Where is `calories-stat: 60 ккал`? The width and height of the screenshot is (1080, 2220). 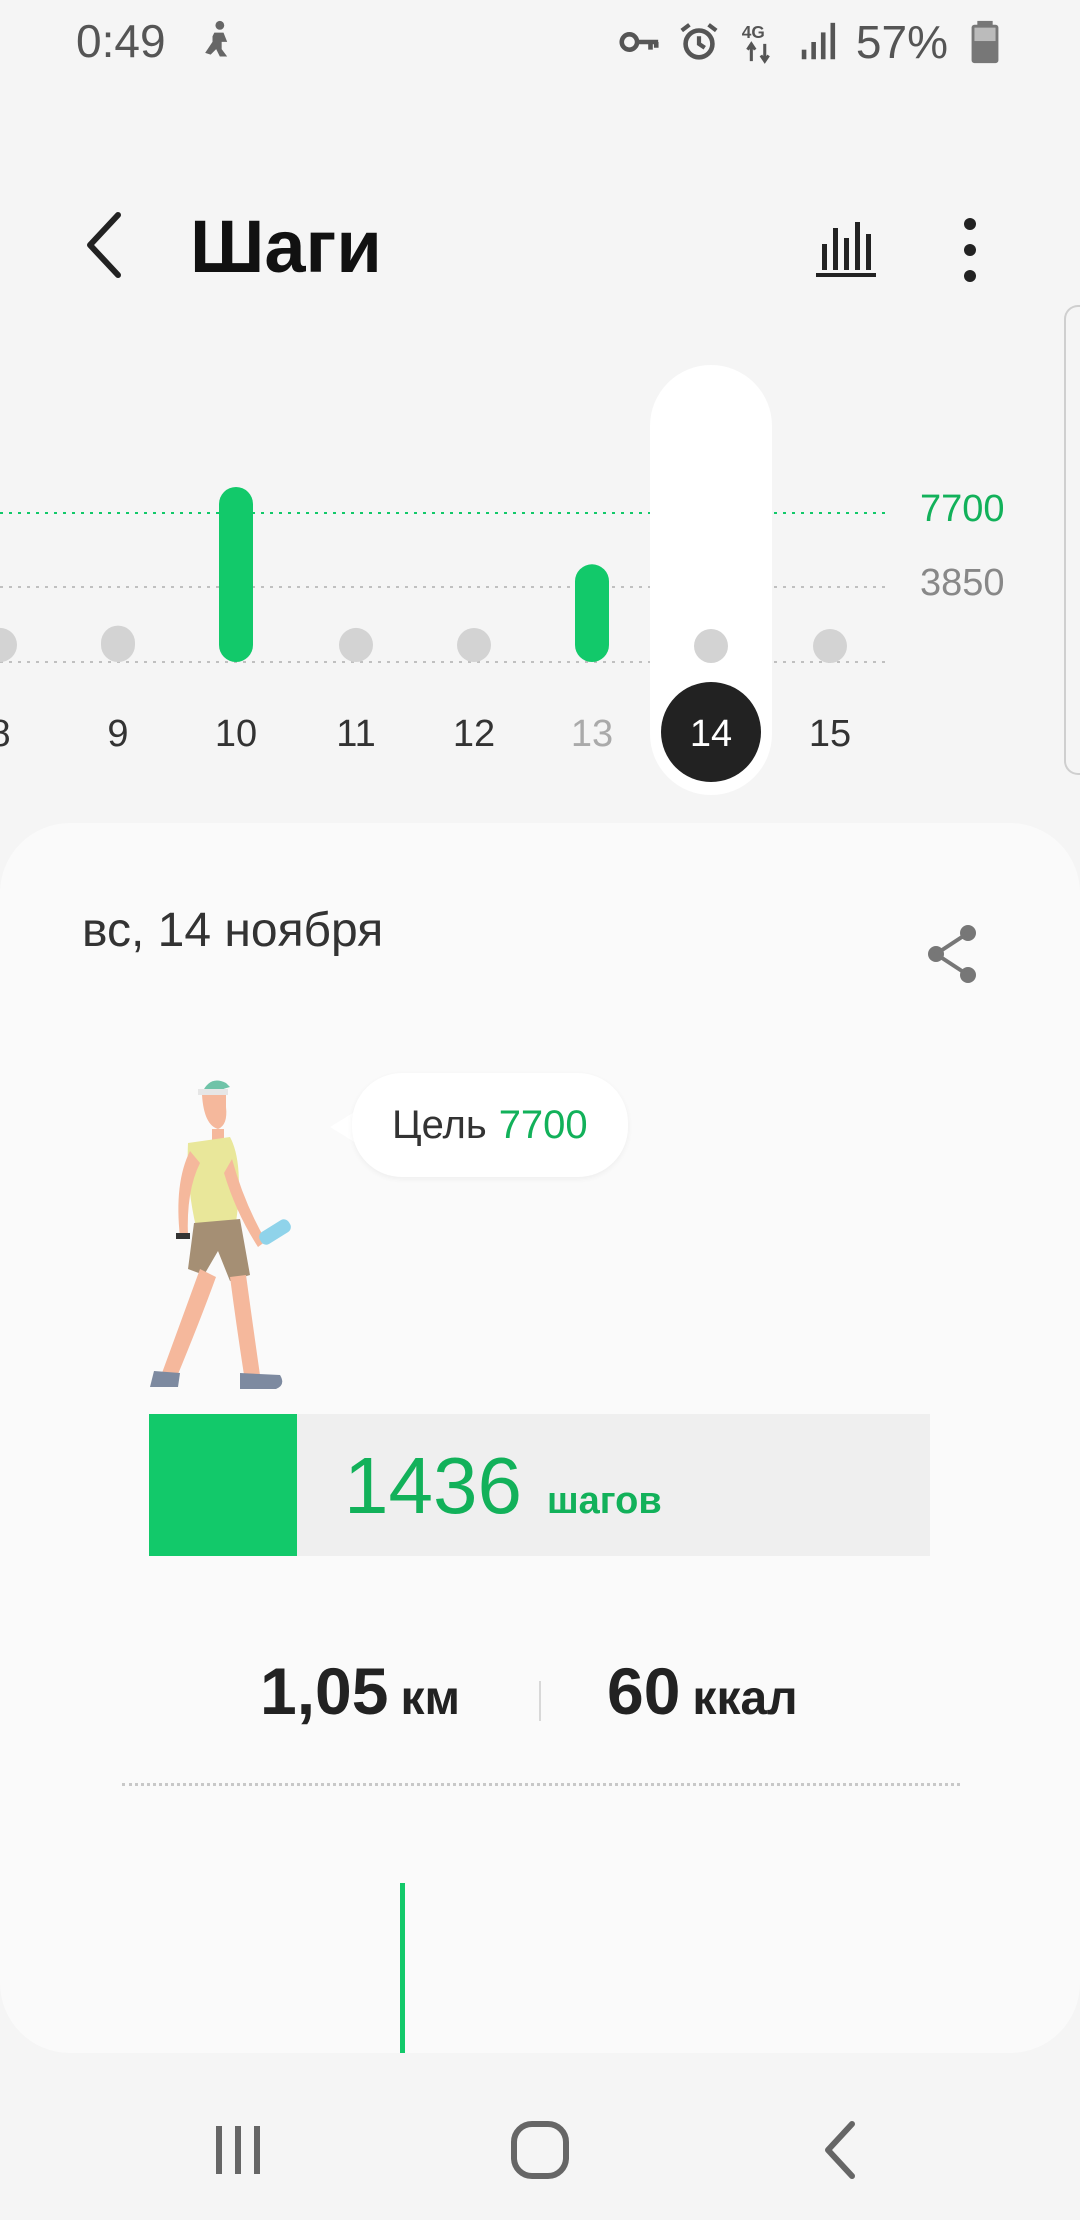 calories-stat: 60 ккал is located at coordinates (702, 1691).